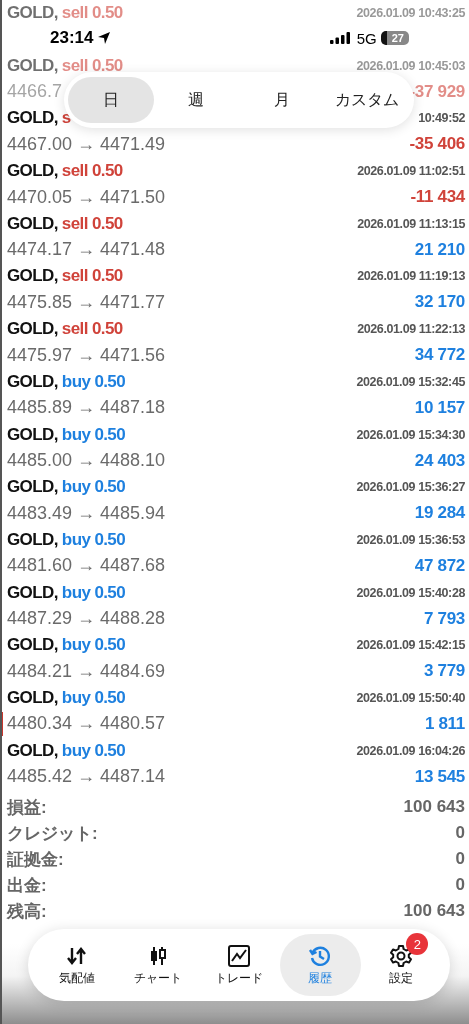  I want to click on deal-time: 2026.01.09 11:02:51, so click(411, 171).